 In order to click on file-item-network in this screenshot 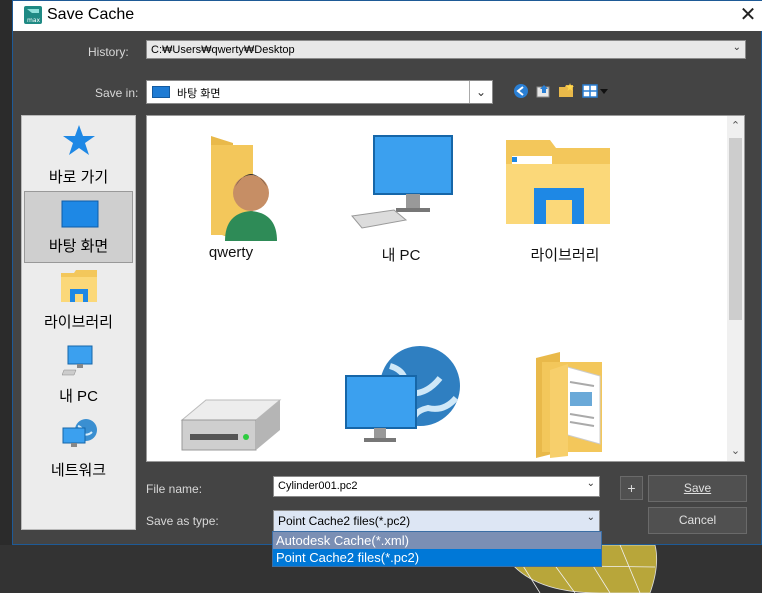, I will do `click(401, 401)`.